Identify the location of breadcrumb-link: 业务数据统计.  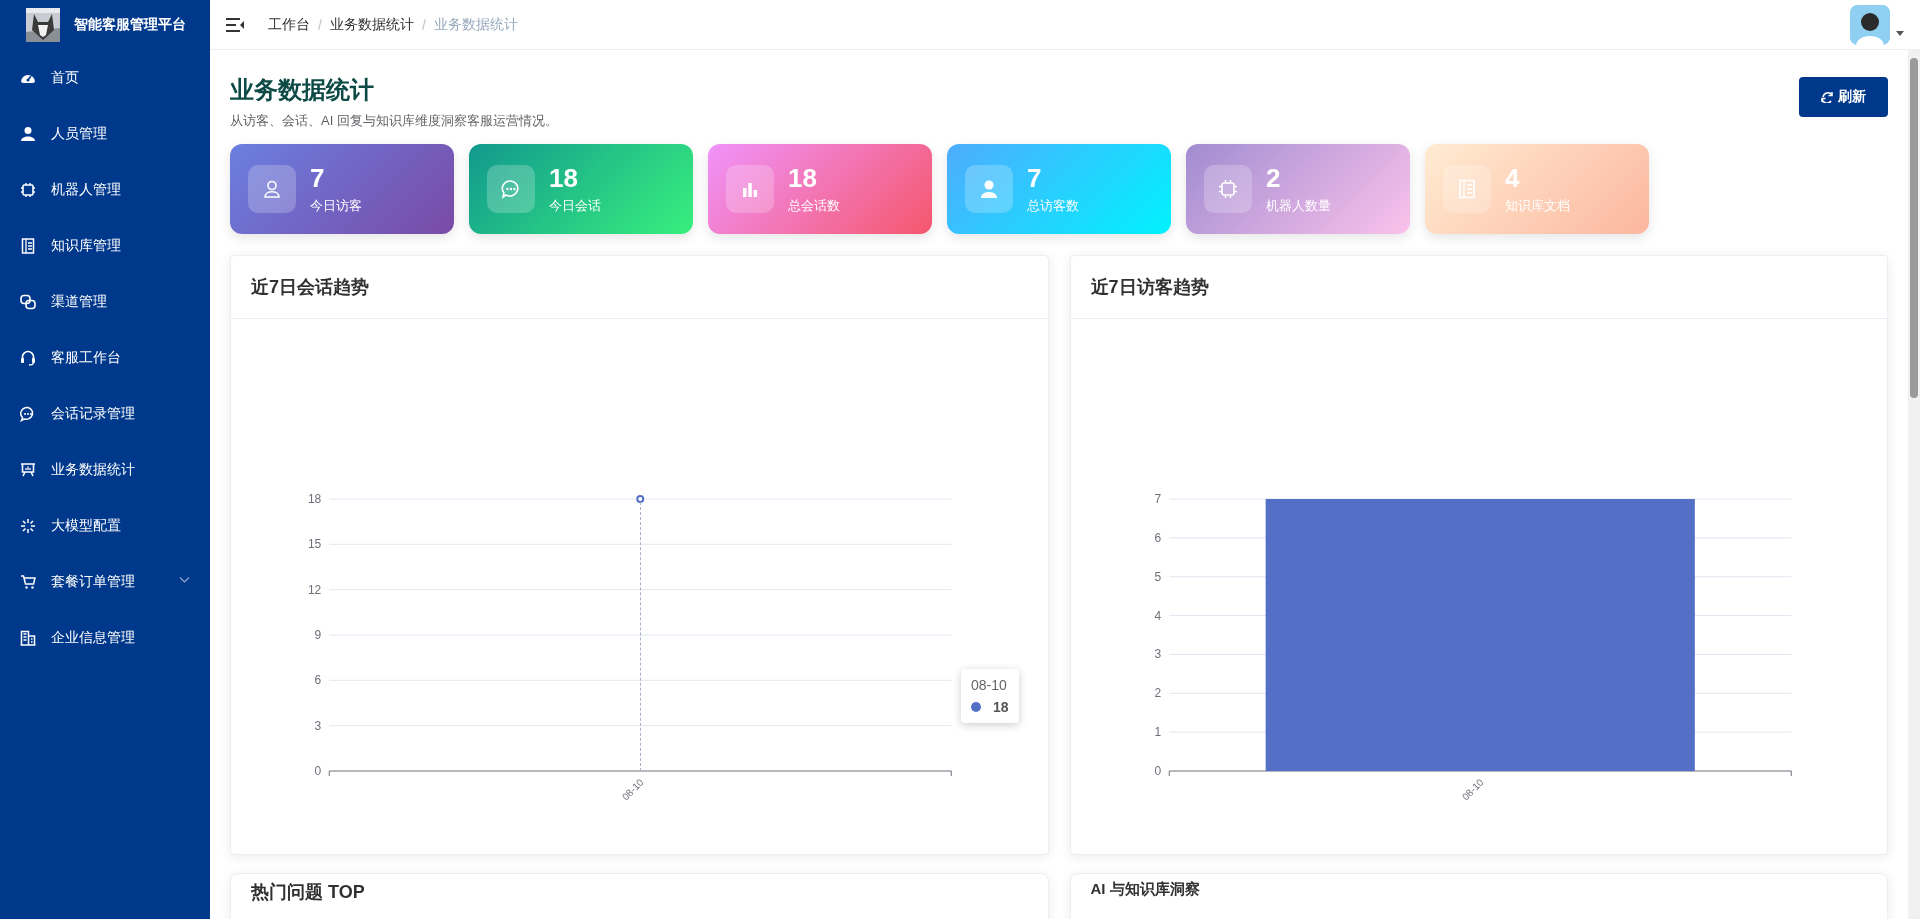
(371, 24).